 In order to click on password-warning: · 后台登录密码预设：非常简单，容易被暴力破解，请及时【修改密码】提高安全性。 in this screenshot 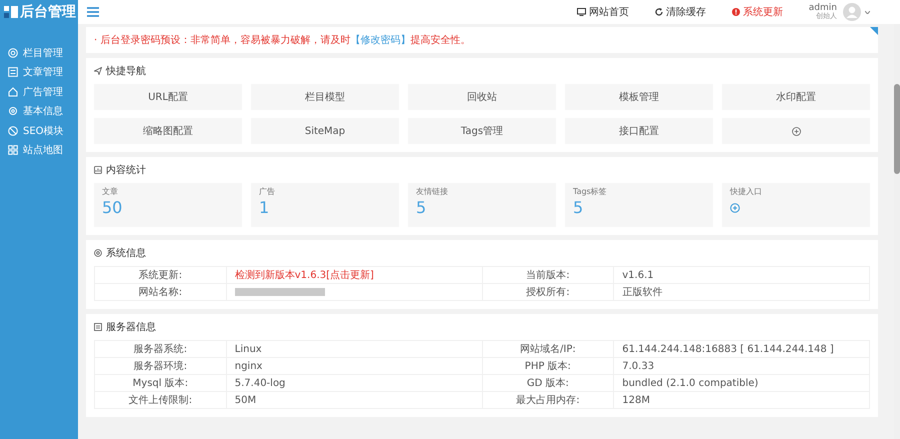, I will do `click(283, 40)`.